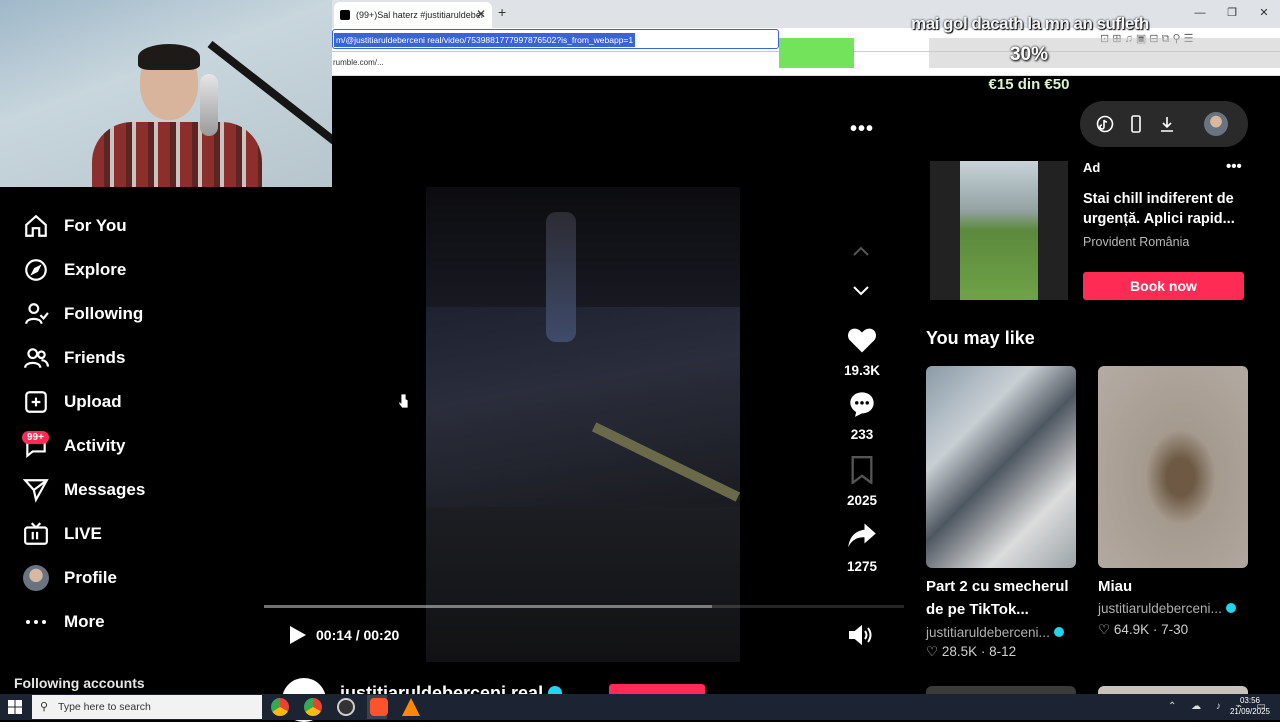 The width and height of the screenshot is (1280, 722). Describe the element at coordinates (862, 370) in the screenshot. I see `like-count: 19.3K` at that location.